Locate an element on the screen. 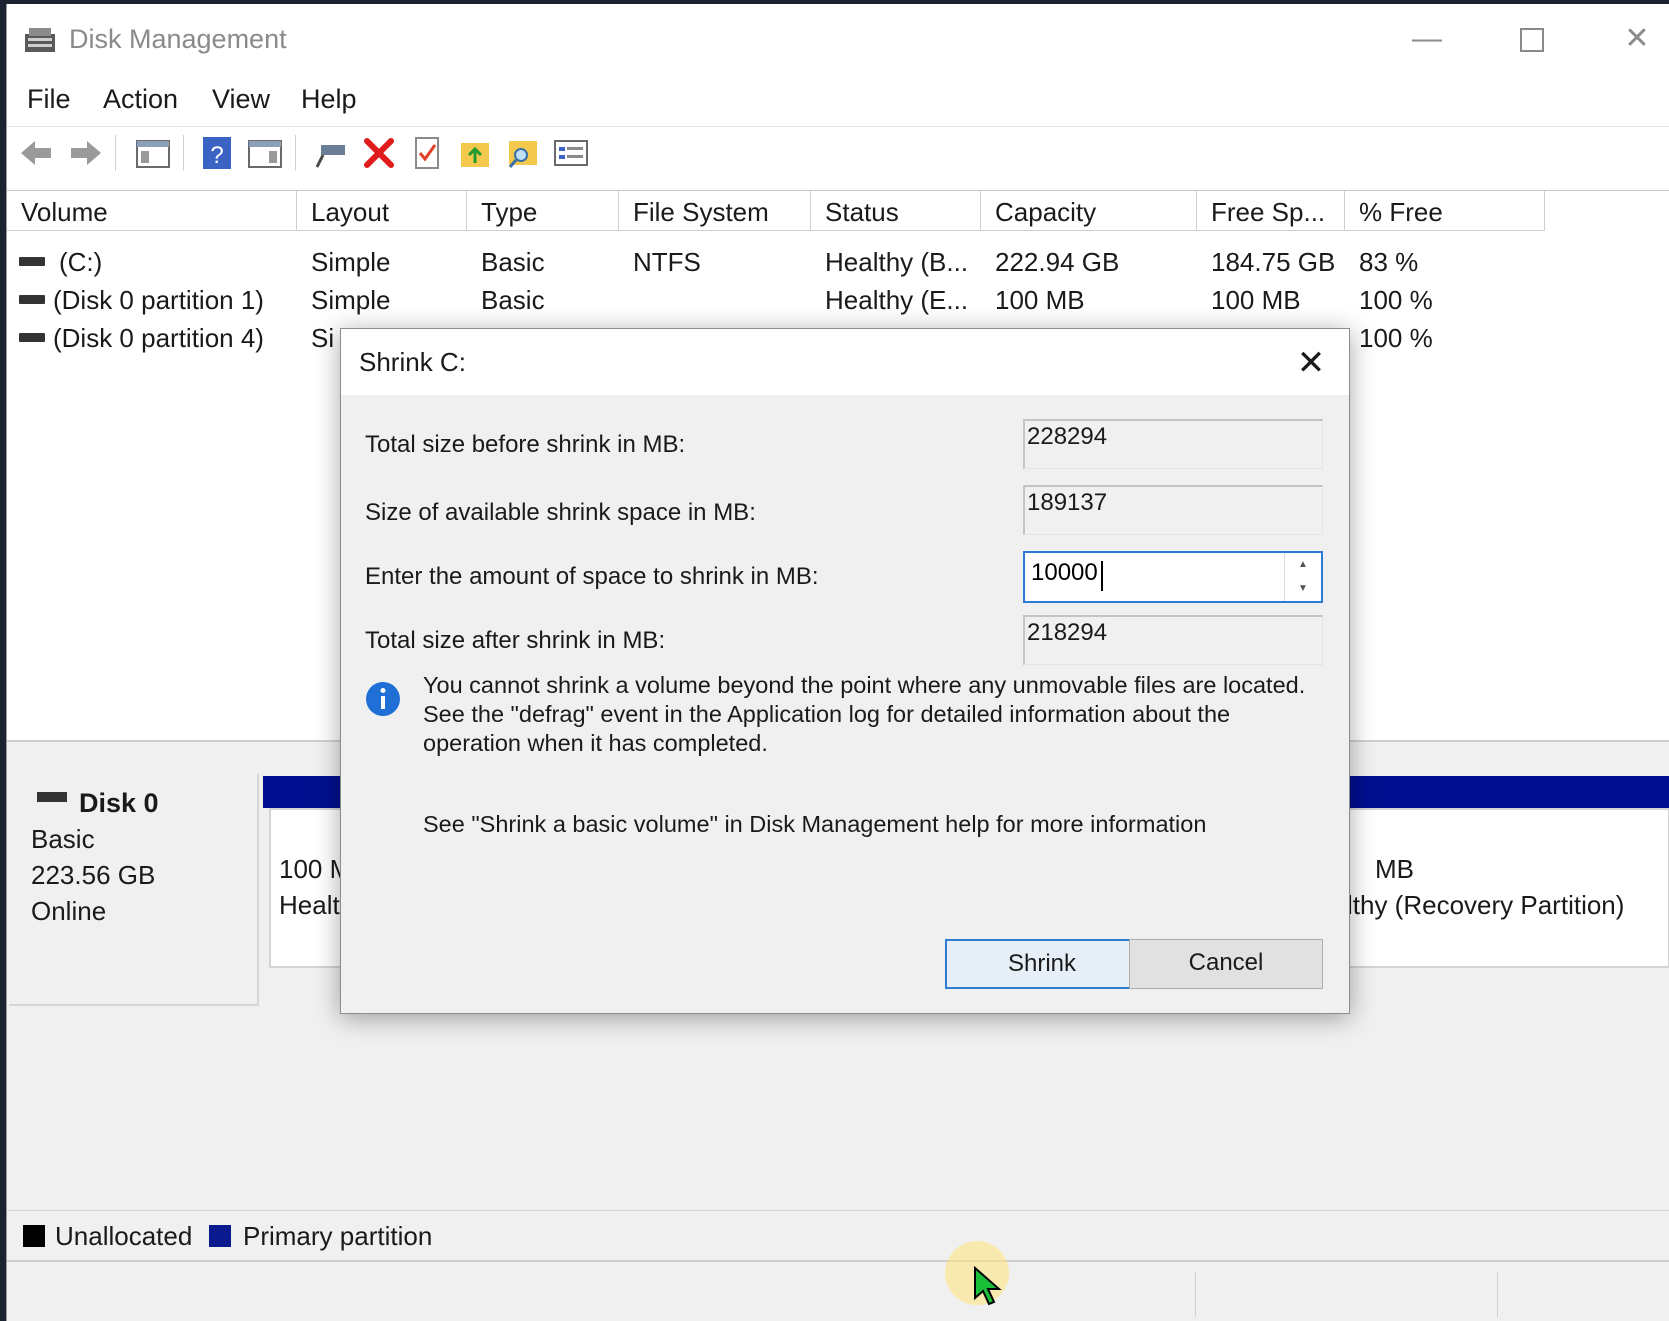  menu-file: File is located at coordinates (49, 99).